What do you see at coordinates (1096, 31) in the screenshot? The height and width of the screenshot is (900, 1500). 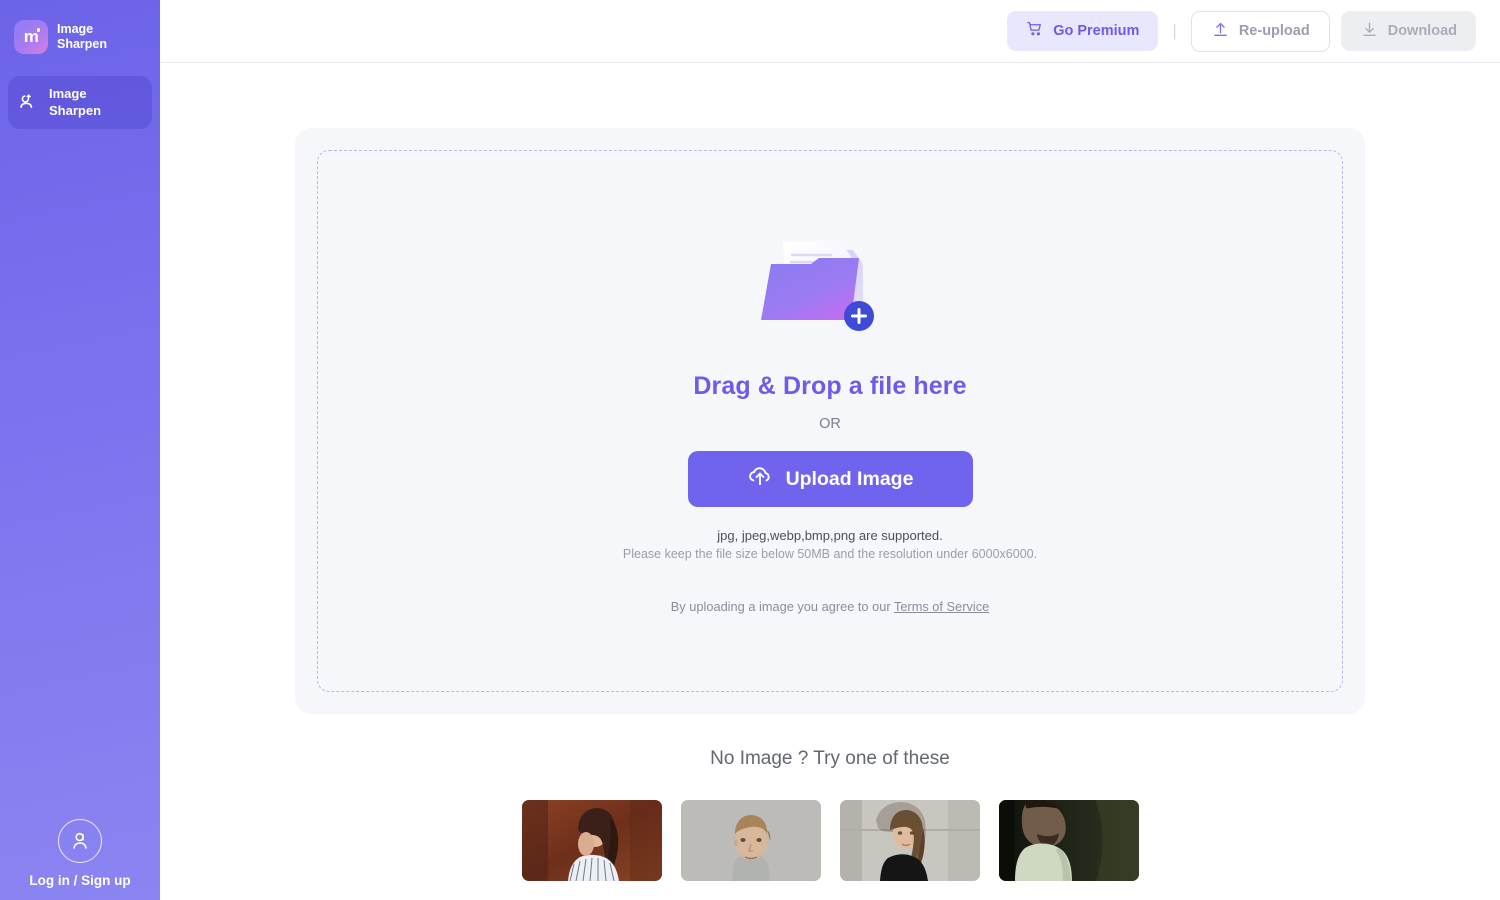 I see `go-premium-label: Go Premium` at bounding box center [1096, 31].